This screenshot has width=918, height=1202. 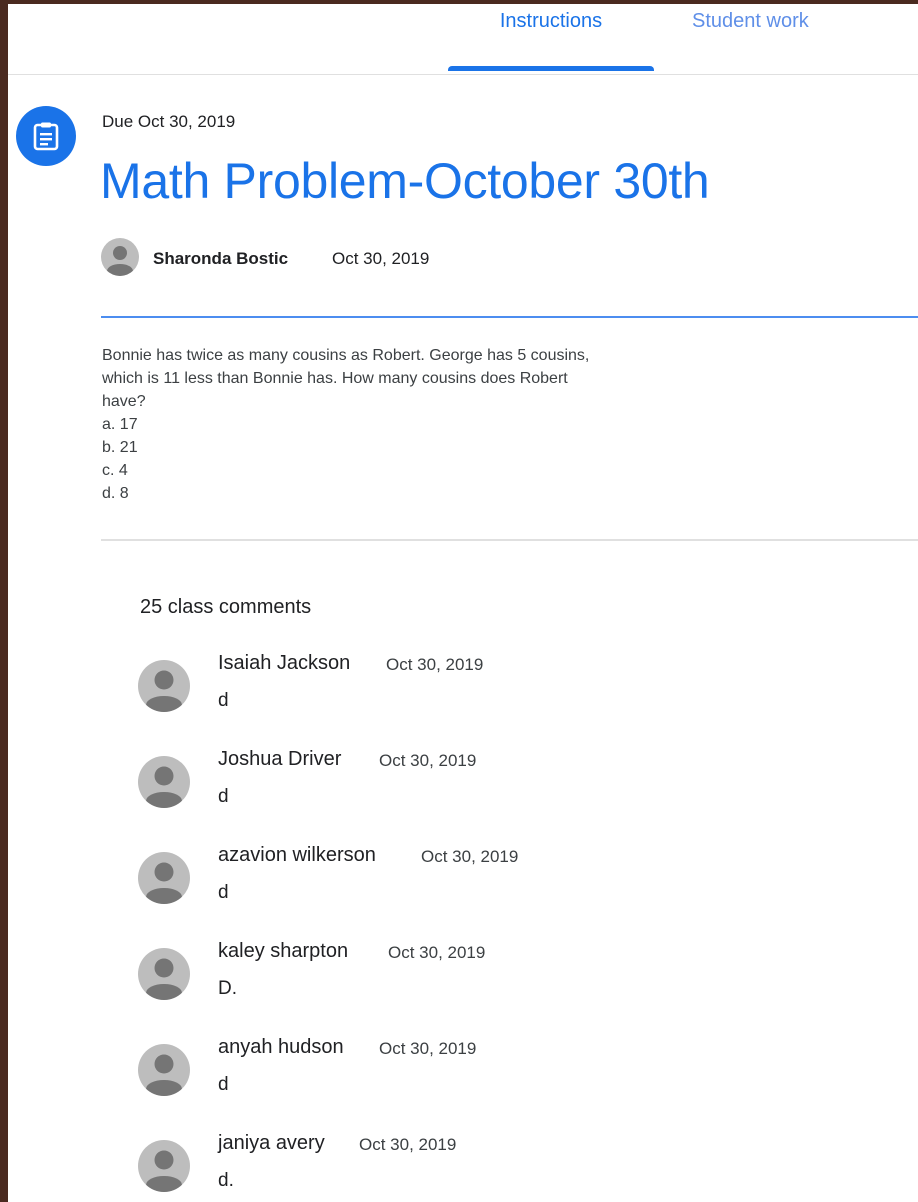 What do you see at coordinates (169, 121) in the screenshot?
I see `due-date: Due Oct 30, 2019` at bounding box center [169, 121].